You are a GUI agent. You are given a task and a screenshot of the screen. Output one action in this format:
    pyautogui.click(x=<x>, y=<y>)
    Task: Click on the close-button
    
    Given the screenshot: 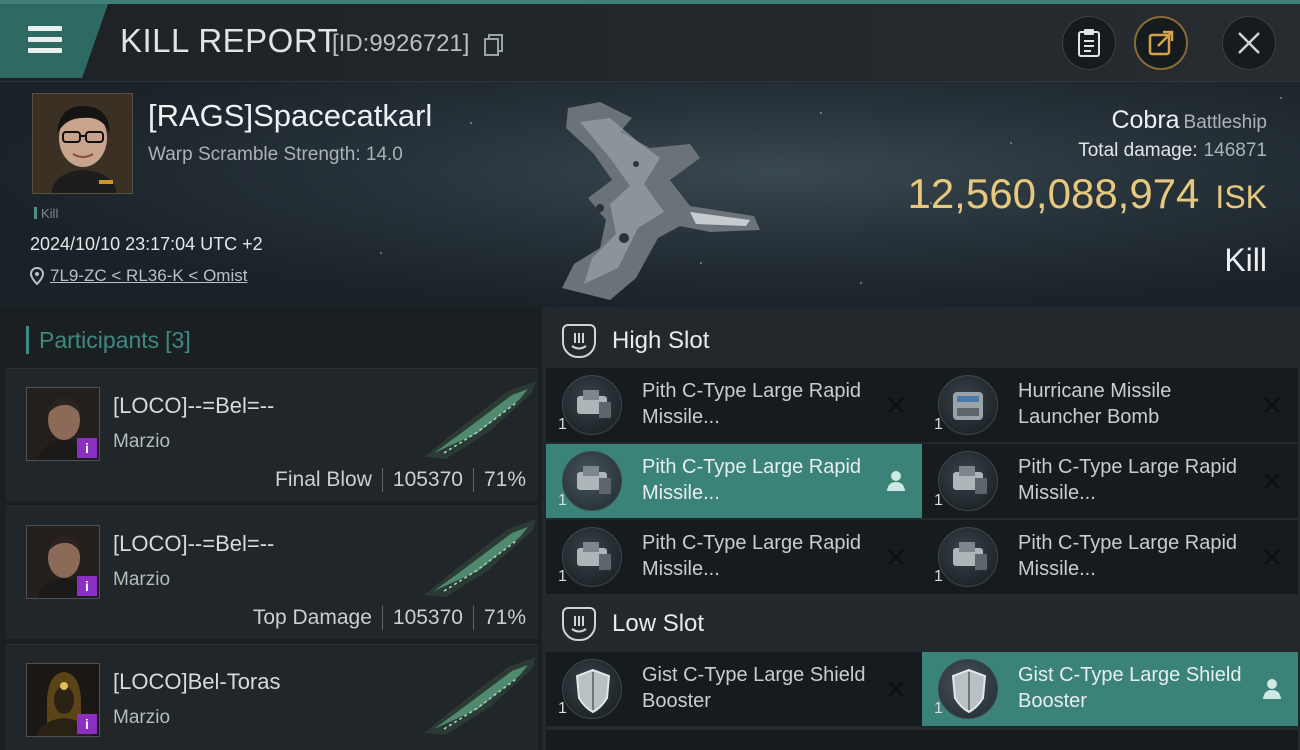 What is the action you would take?
    pyautogui.click(x=1249, y=43)
    